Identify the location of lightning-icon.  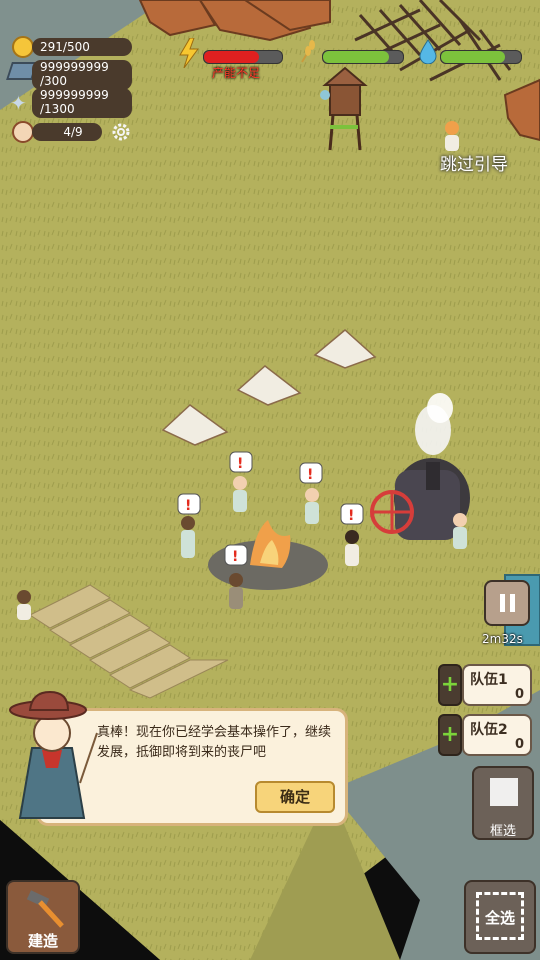
(189, 53).